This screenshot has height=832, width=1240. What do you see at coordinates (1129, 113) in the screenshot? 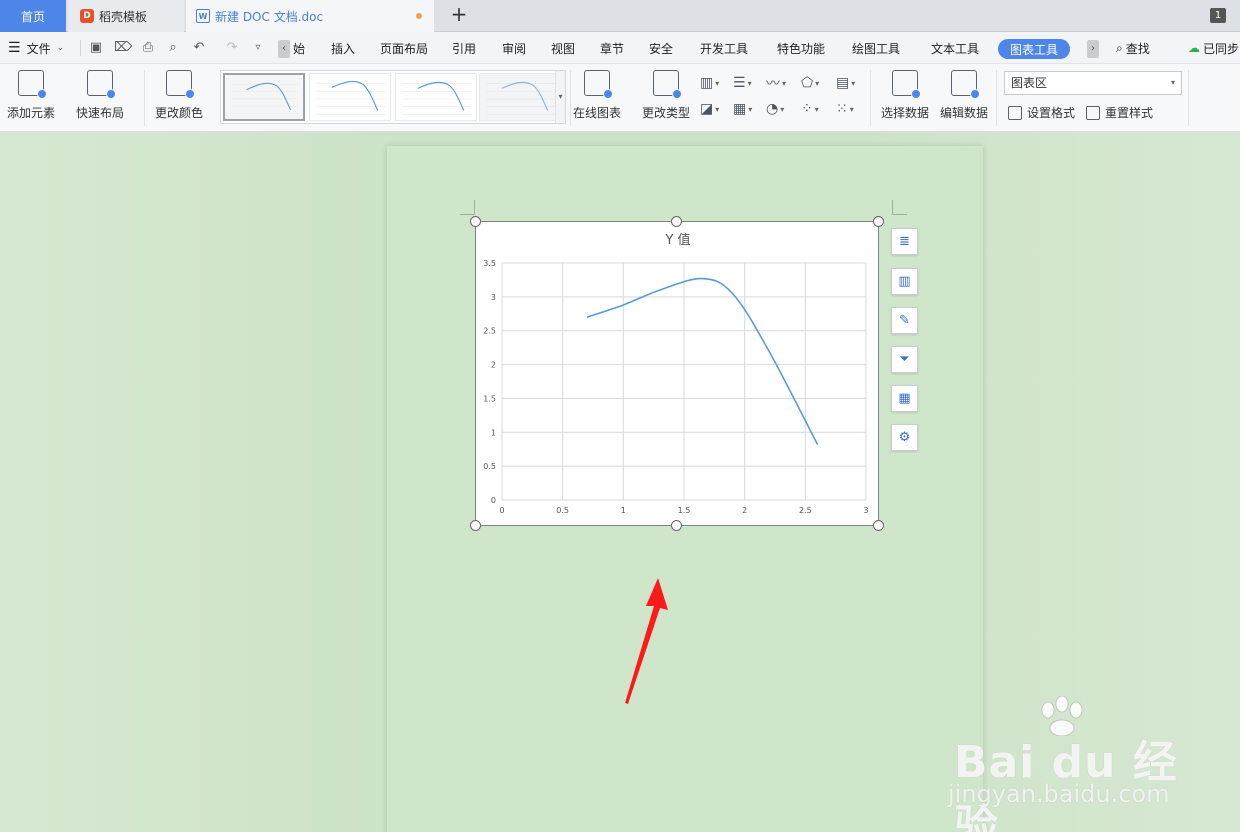
I see `reset-style-label: 重置样式` at bounding box center [1129, 113].